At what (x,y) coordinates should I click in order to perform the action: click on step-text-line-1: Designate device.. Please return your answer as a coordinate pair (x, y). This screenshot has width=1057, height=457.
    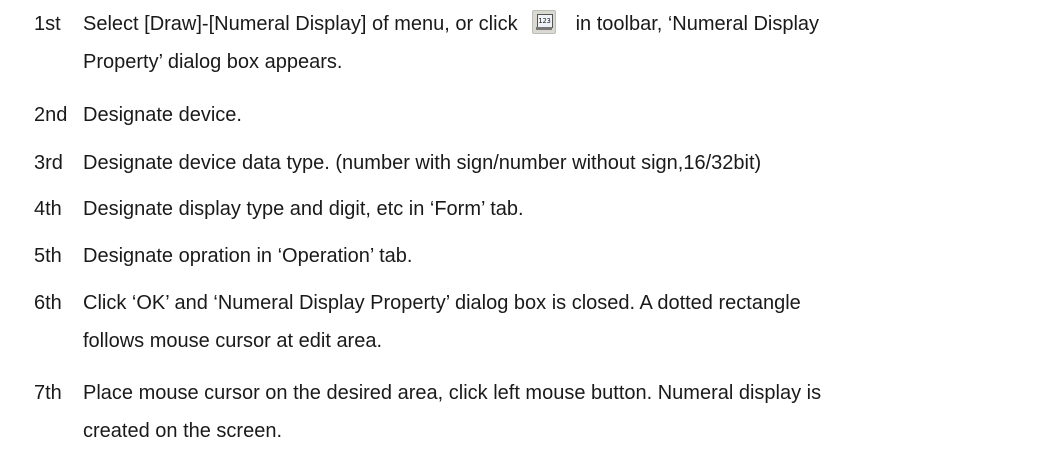
    Looking at the image, I should click on (162, 115).